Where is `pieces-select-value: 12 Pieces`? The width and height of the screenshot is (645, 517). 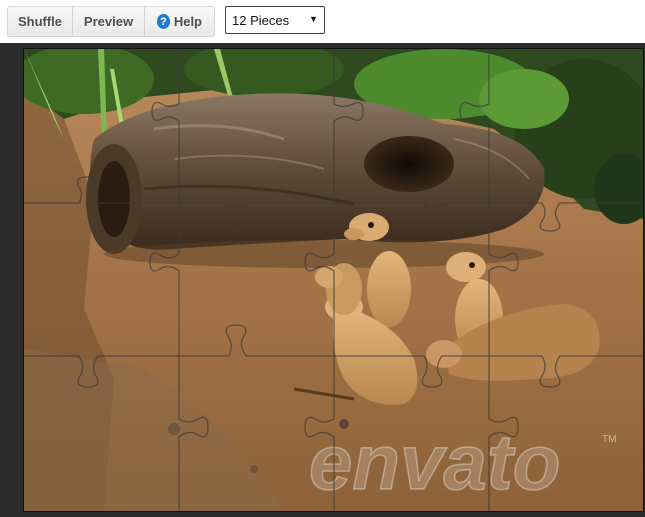 pieces-select-value: 12 Pieces is located at coordinates (261, 20).